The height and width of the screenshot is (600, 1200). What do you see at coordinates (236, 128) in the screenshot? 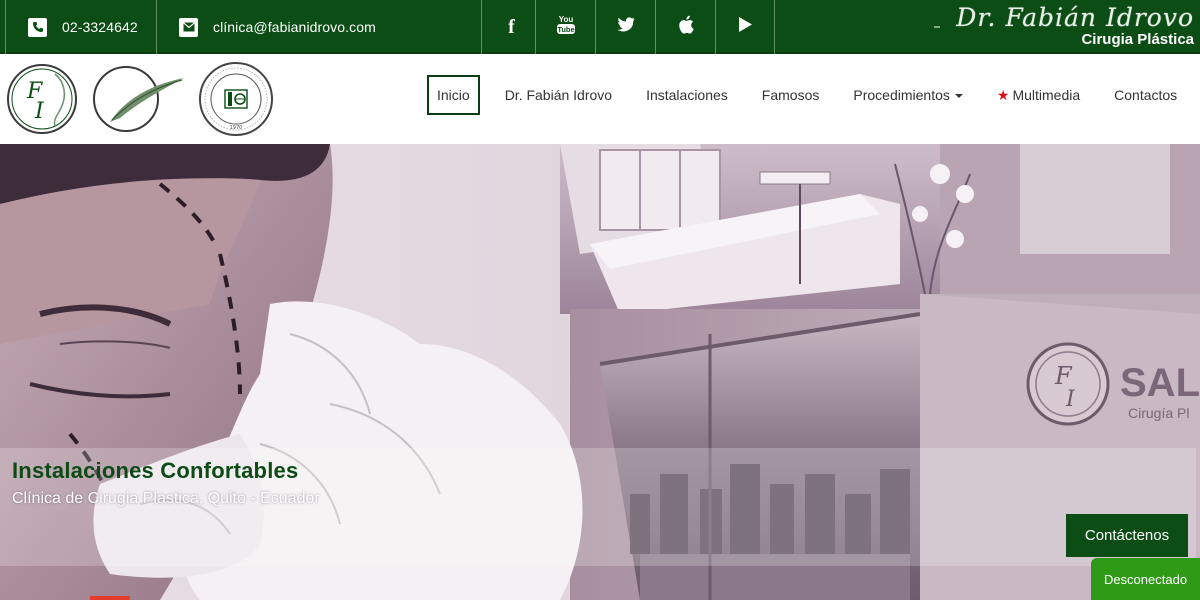
I see `svg-text: 1970` at bounding box center [236, 128].